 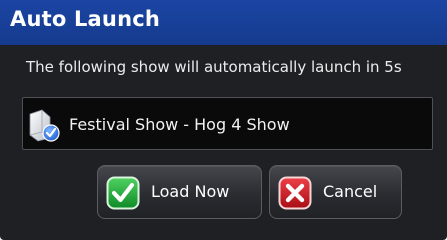 What do you see at coordinates (123, 193) in the screenshot?
I see `green-check-icon` at bounding box center [123, 193].